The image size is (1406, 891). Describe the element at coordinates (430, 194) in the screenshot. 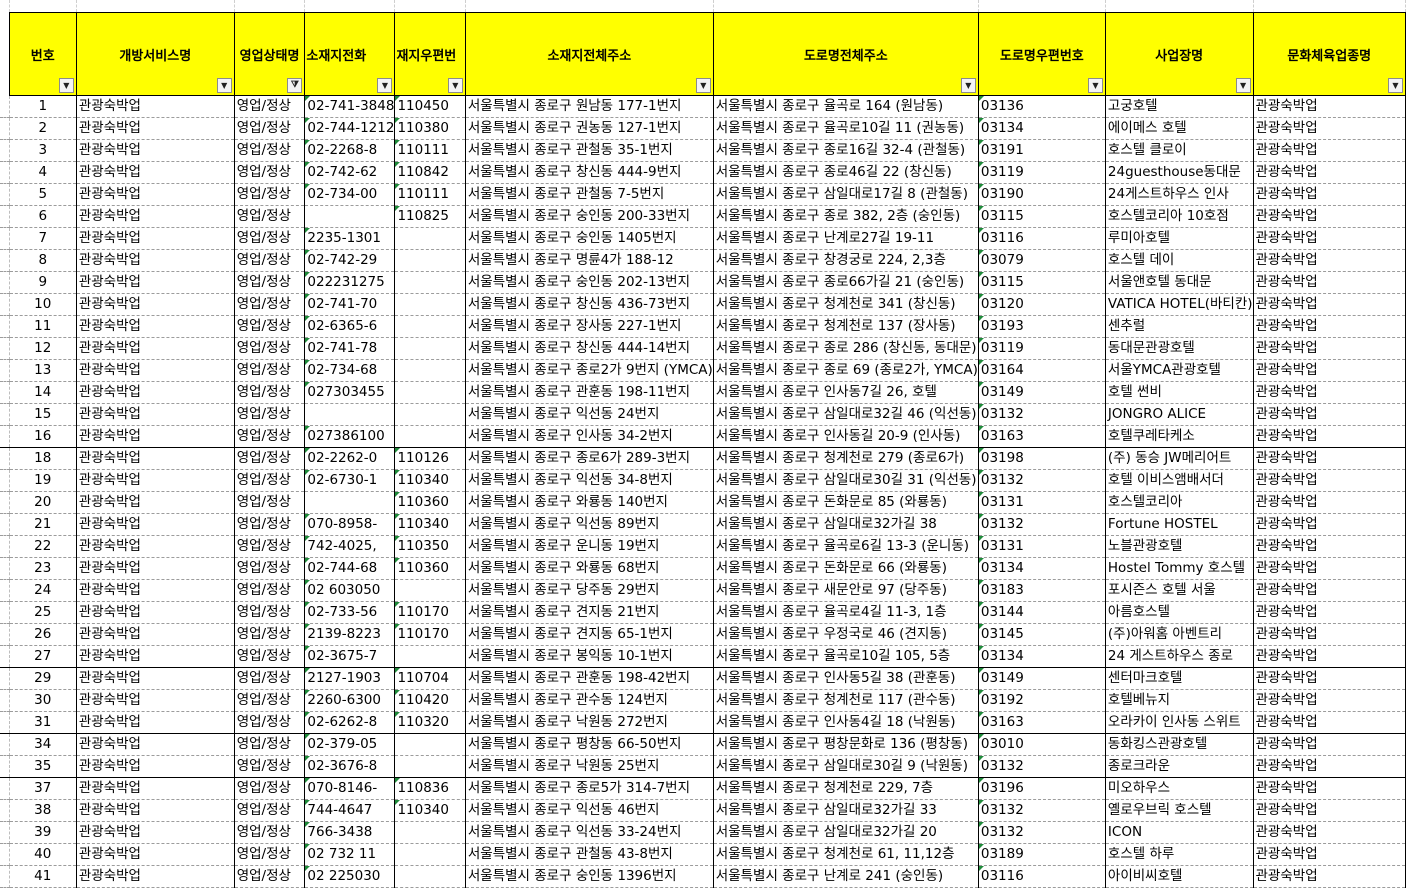

I see `cell-postal: 110111` at that location.